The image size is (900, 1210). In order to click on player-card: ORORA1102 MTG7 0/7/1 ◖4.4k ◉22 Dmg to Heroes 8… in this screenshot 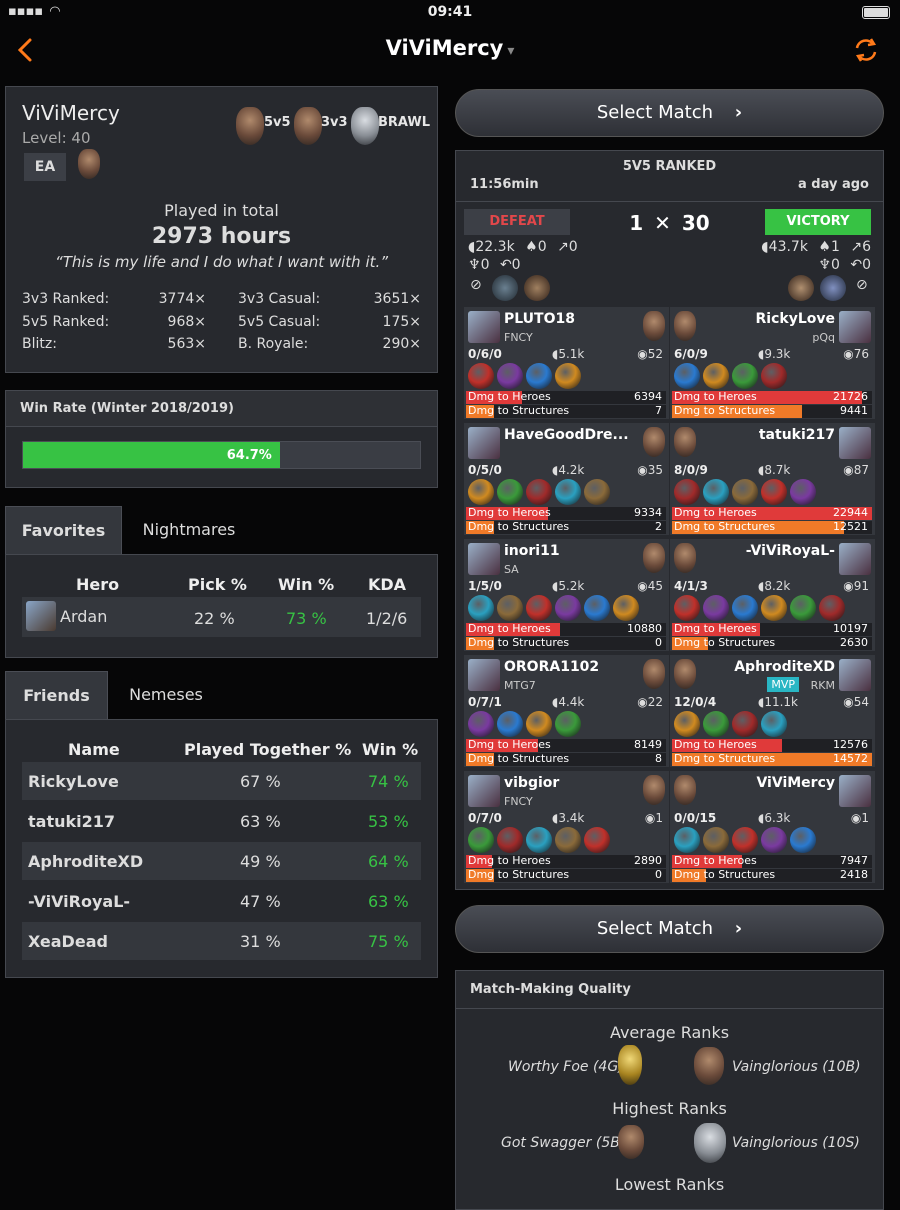, I will do `click(566, 711)`.